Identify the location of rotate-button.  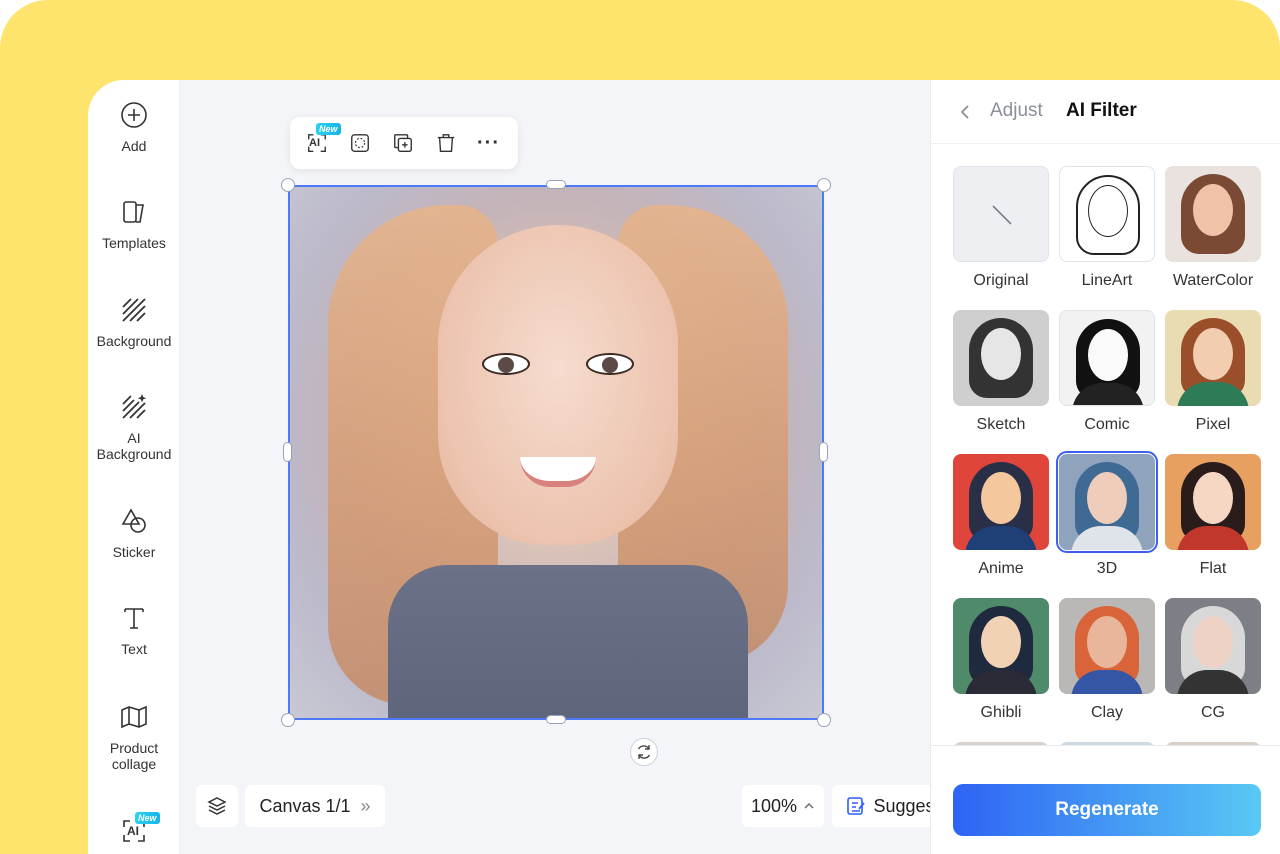
(644, 752).